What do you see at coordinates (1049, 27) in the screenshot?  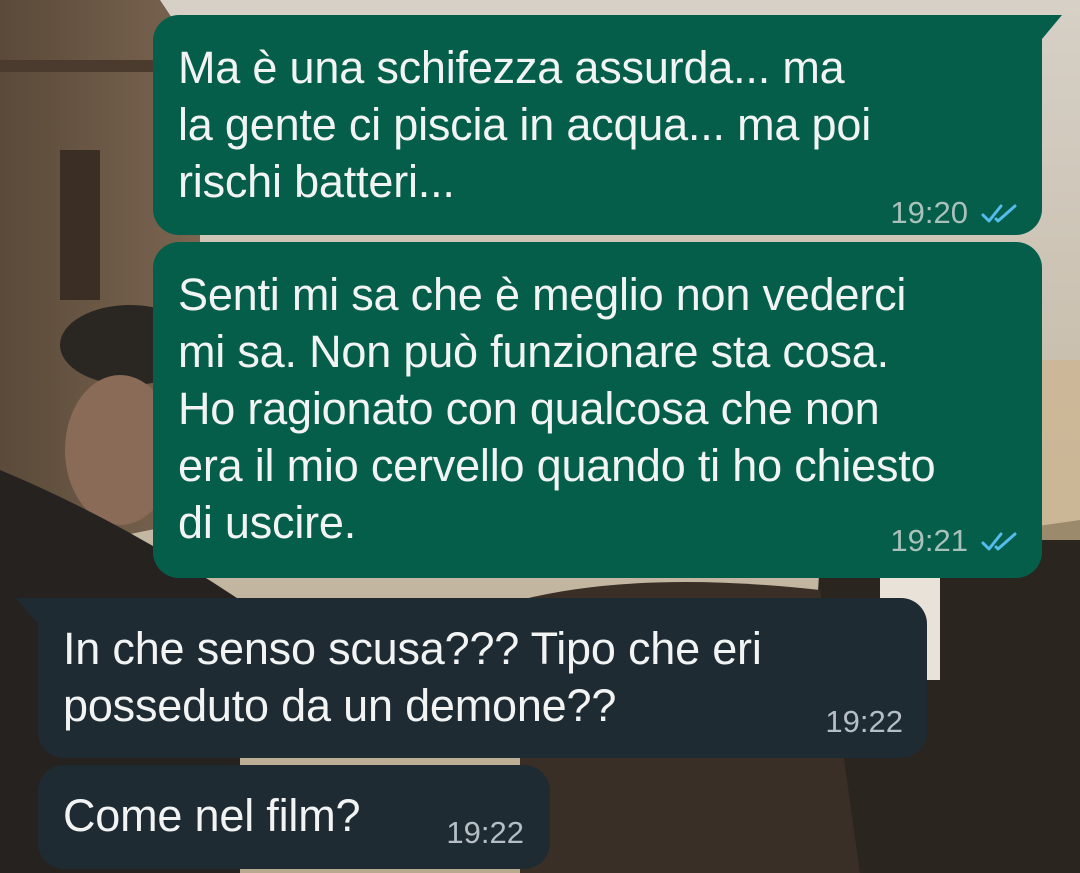 I see `outgoing-bubble-tail` at bounding box center [1049, 27].